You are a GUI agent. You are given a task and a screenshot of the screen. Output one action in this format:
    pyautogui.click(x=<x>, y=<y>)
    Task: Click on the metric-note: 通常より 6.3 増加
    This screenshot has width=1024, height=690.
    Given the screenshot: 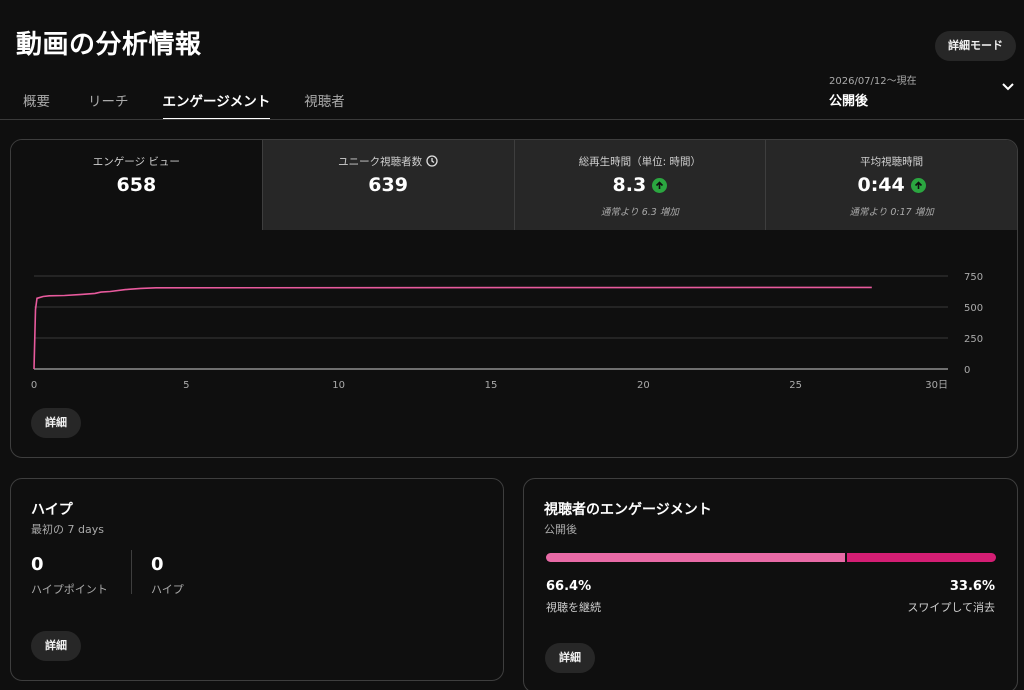 What is the action you would take?
    pyautogui.click(x=639, y=212)
    